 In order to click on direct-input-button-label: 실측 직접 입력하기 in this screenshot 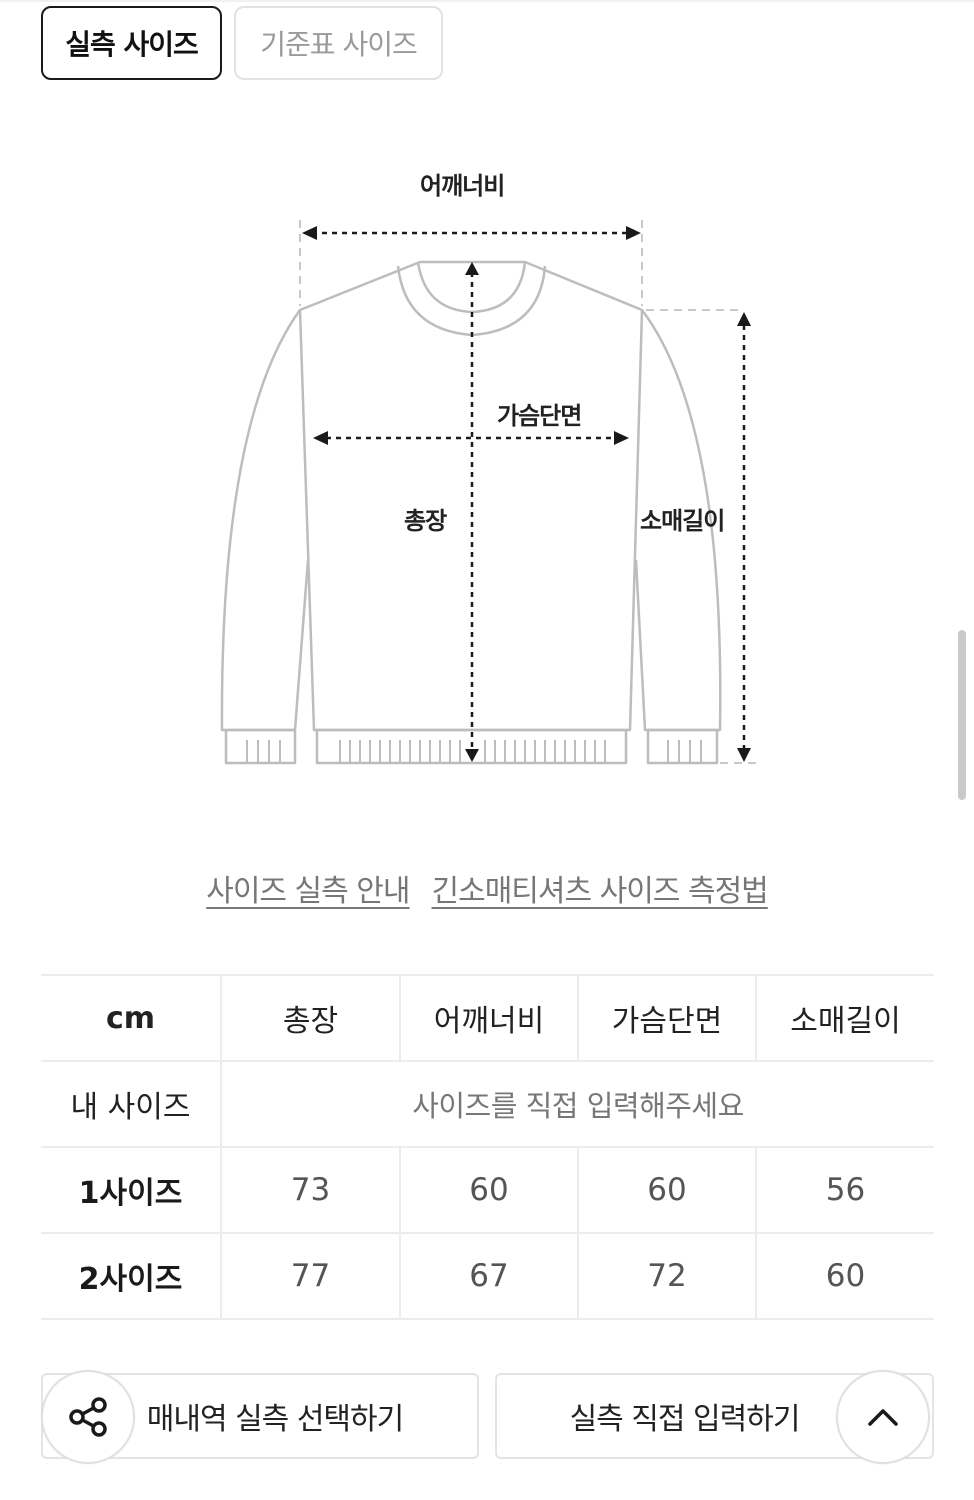, I will do `click(685, 1419)`.